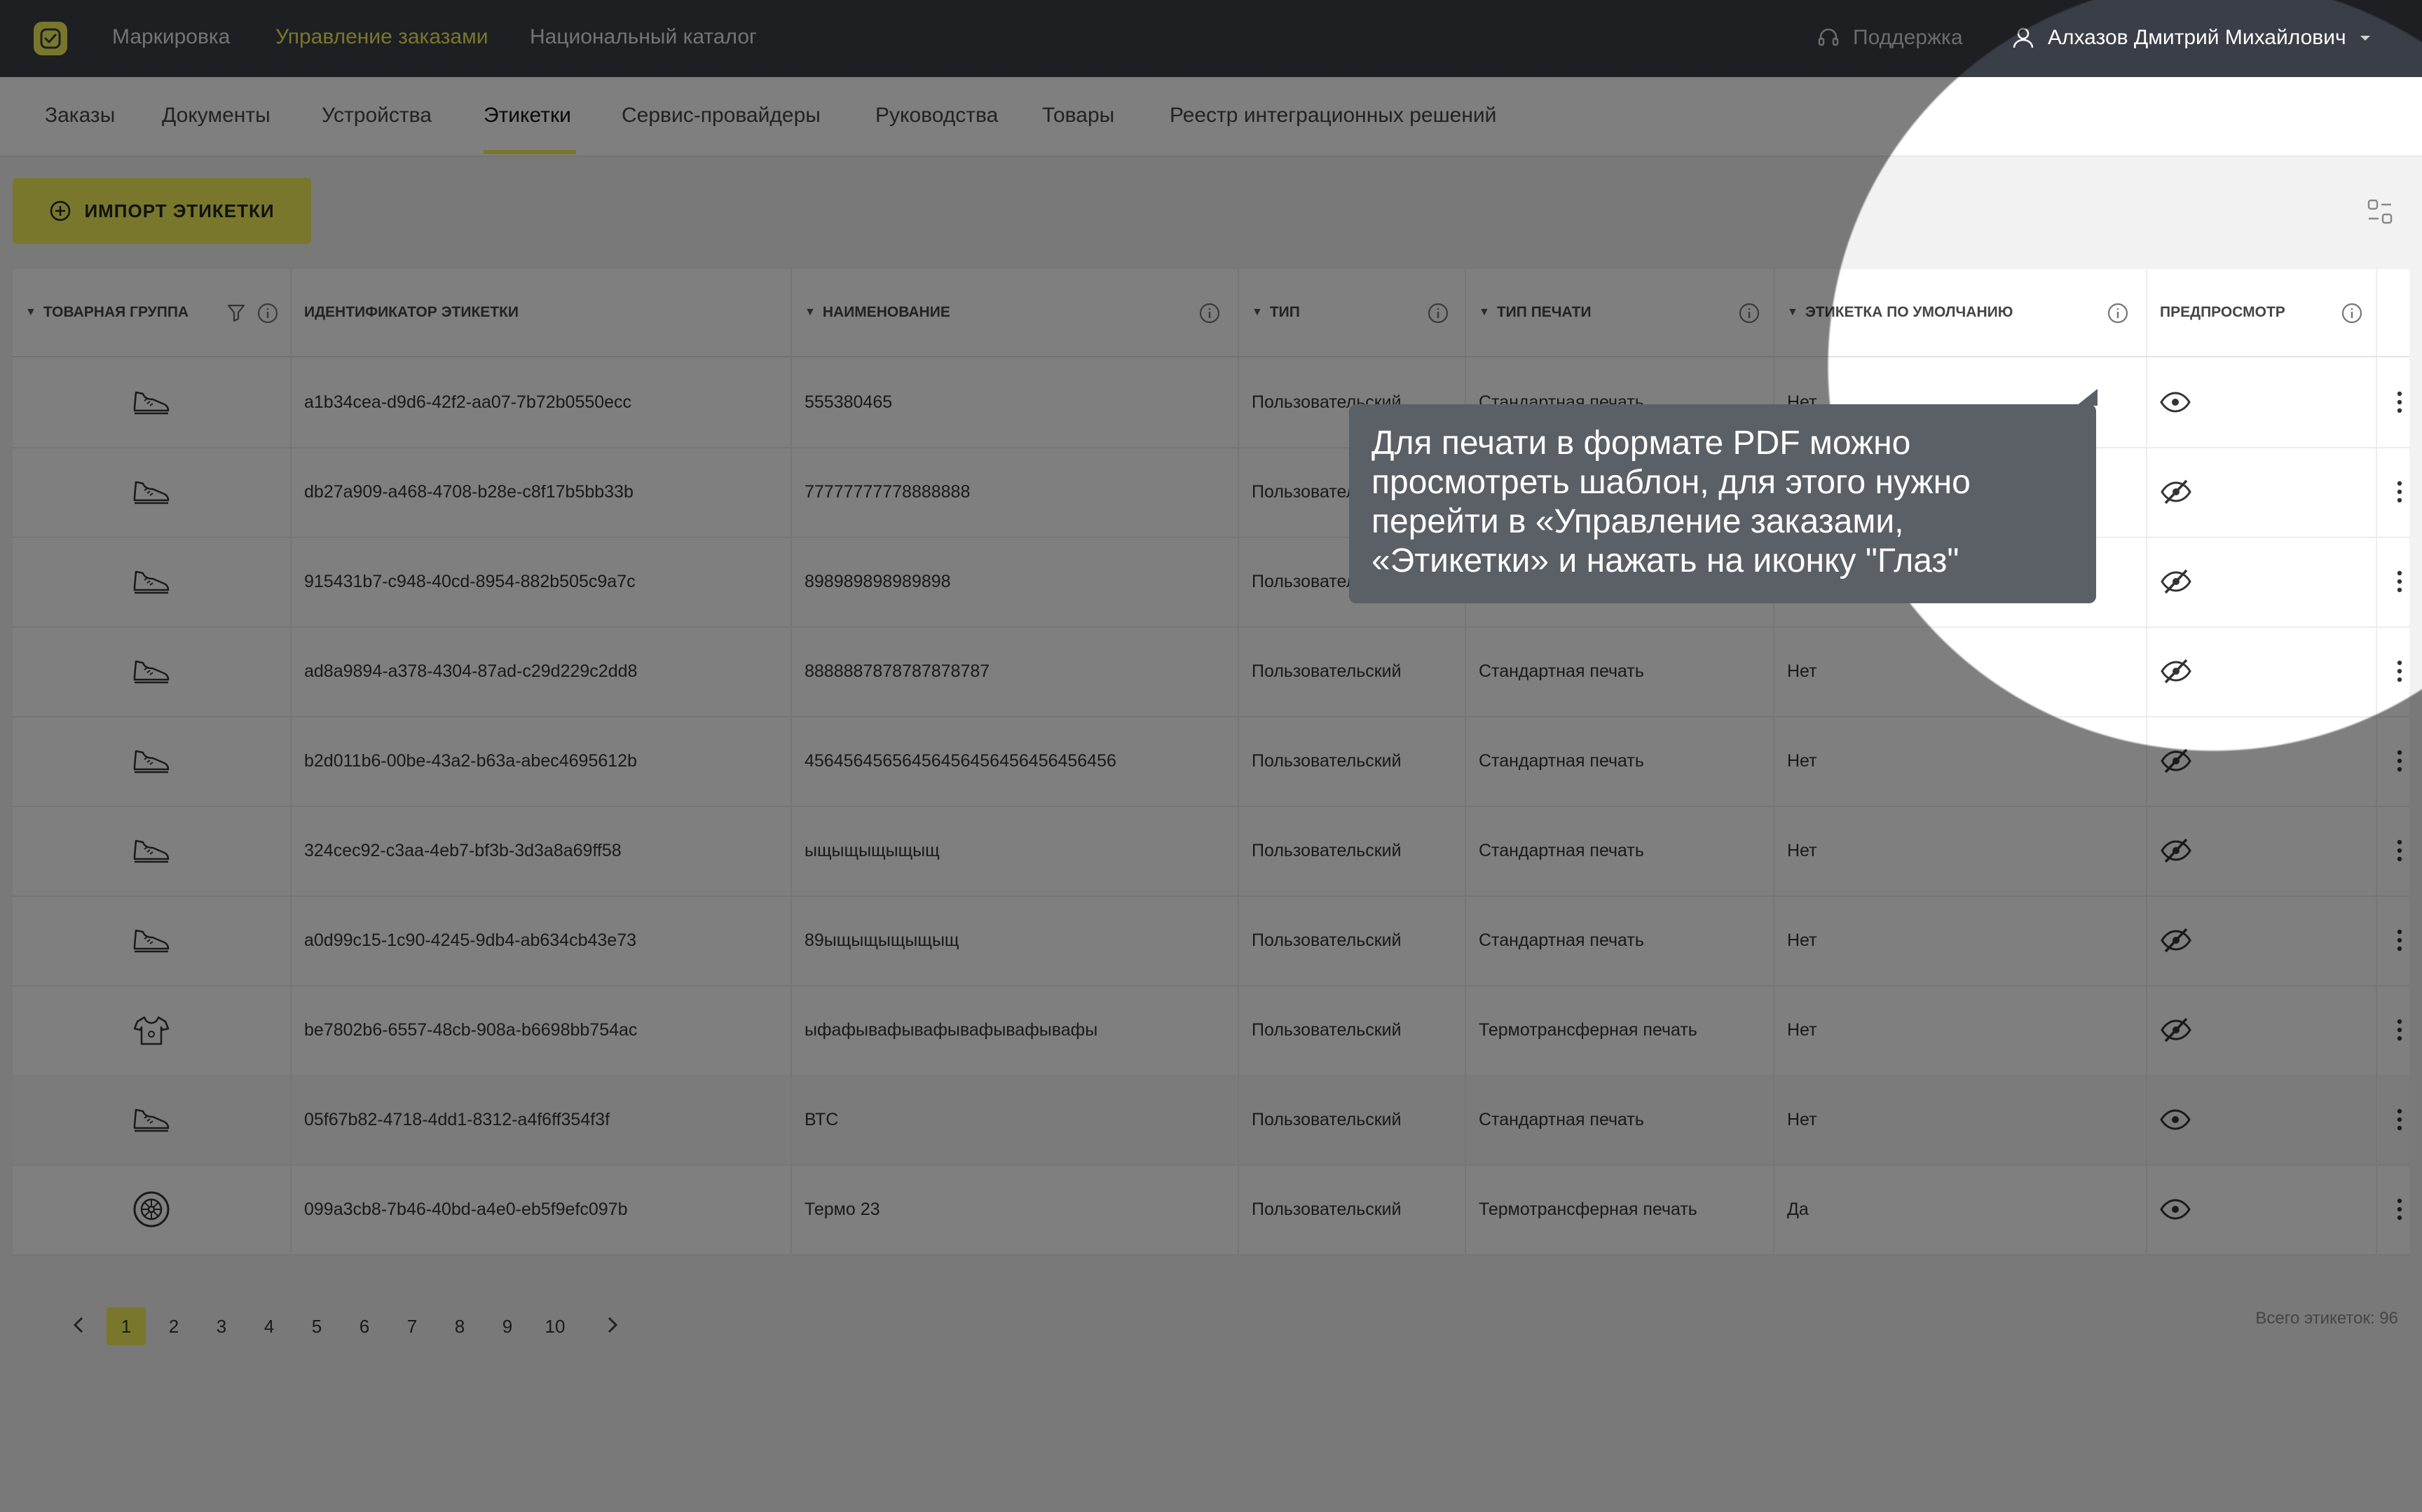 The width and height of the screenshot is (2422, 1512). What do you see at coordinates (1961, 1030) in the screenshot?
I see `cell-default-label: Нет` at bounding box center [1961, 1030].